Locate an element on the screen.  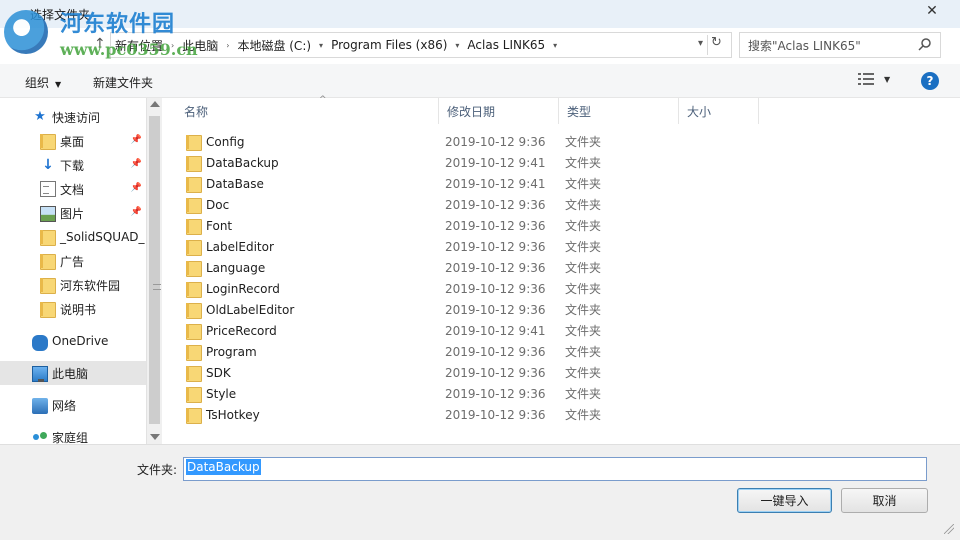
organize-button: 组织 ▼ is located at coordinates (43, 82).